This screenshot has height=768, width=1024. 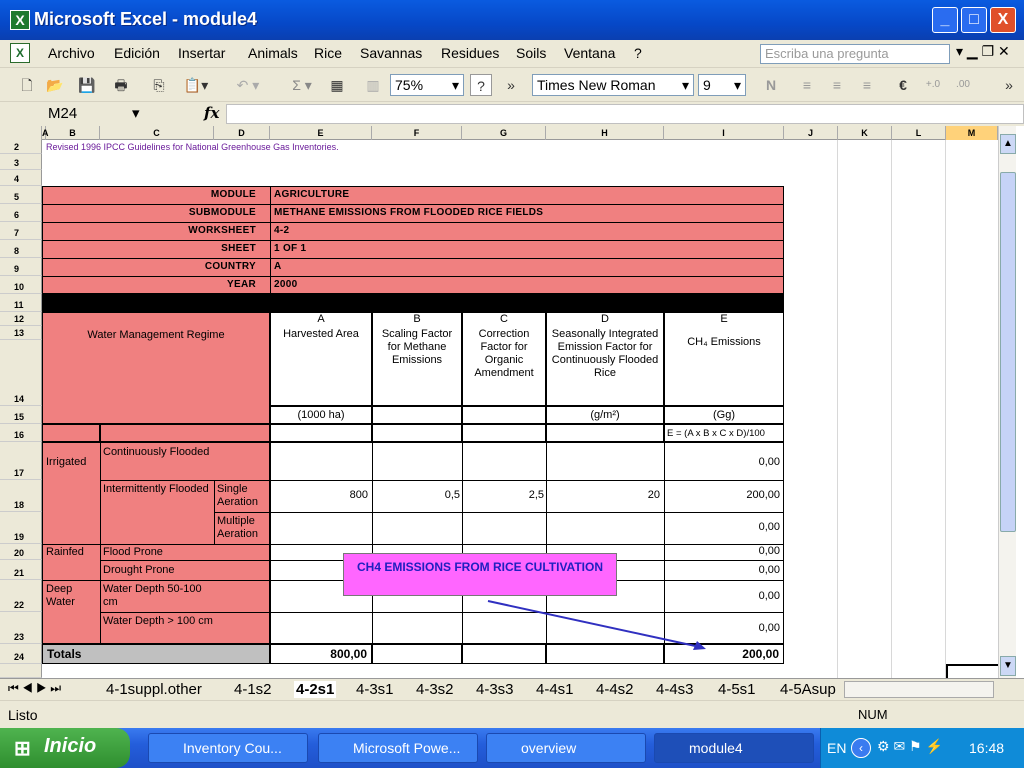 I want to click on bold-icon: N, so click(x=771, y=85).